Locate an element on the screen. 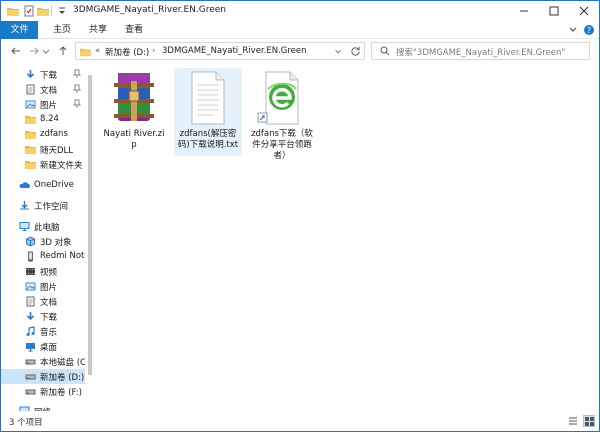  sidebar-item-label: 新建文件夹 is located at coordinates (61, 166).